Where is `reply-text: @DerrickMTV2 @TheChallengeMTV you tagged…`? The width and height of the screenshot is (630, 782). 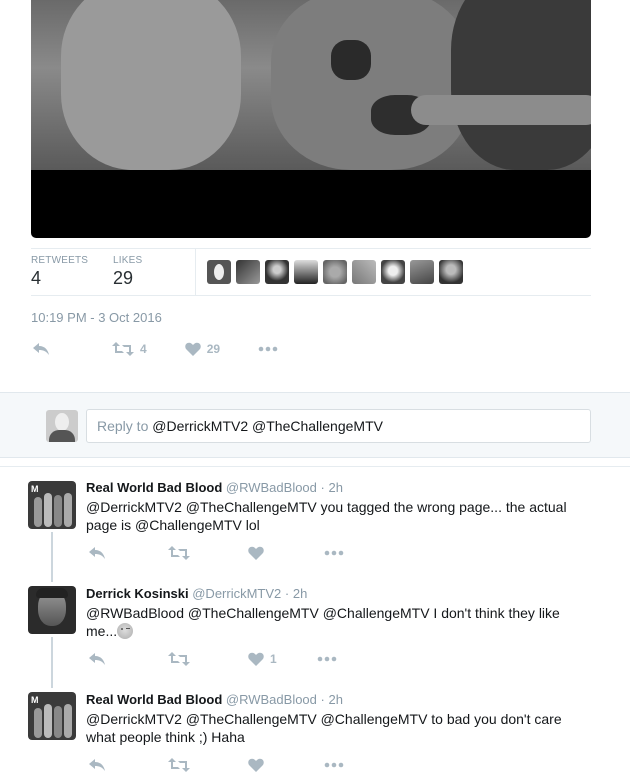 reply-text: @DerrickMTV2 @TheChallengeMTV you tagged… is located at coordinates (326, 516).